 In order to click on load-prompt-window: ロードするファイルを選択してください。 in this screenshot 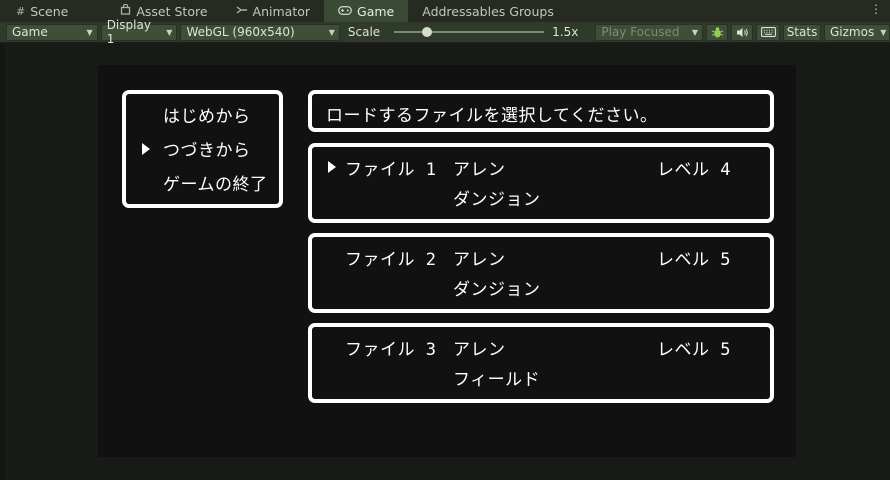, I will do `click(541, 111)`.